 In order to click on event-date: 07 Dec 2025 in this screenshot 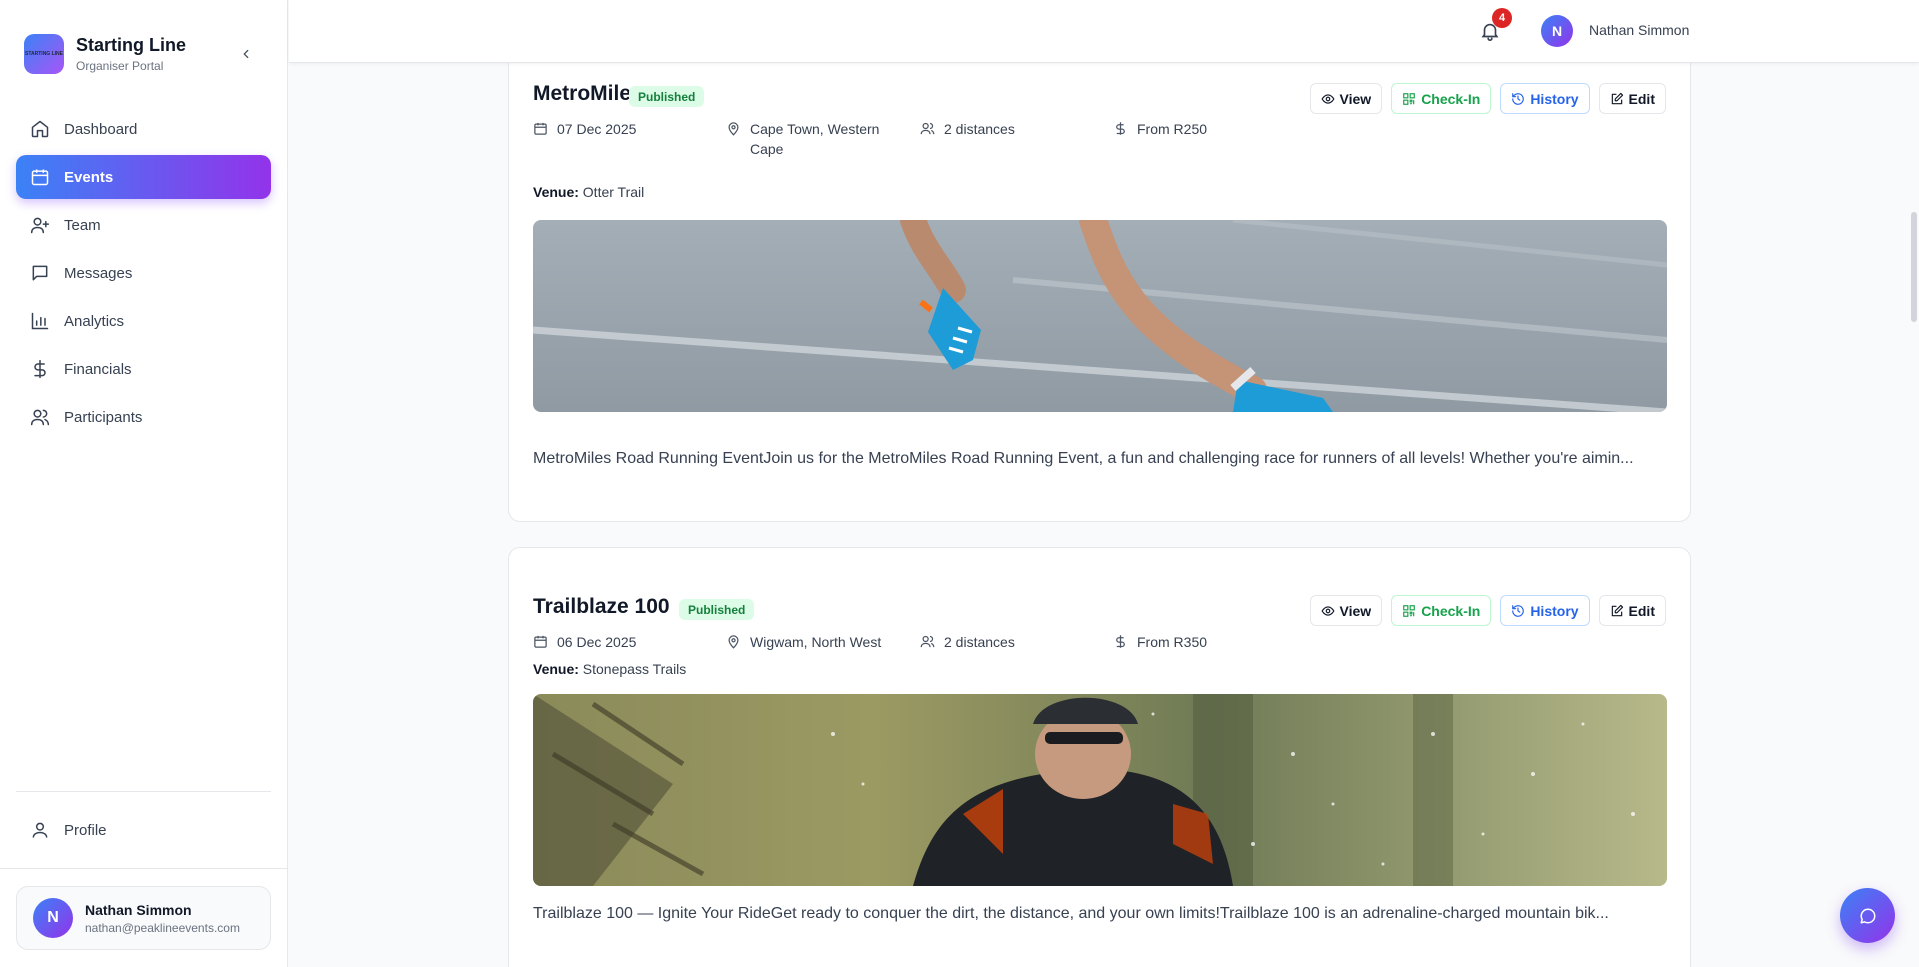, I will do `click(584, 129)`.